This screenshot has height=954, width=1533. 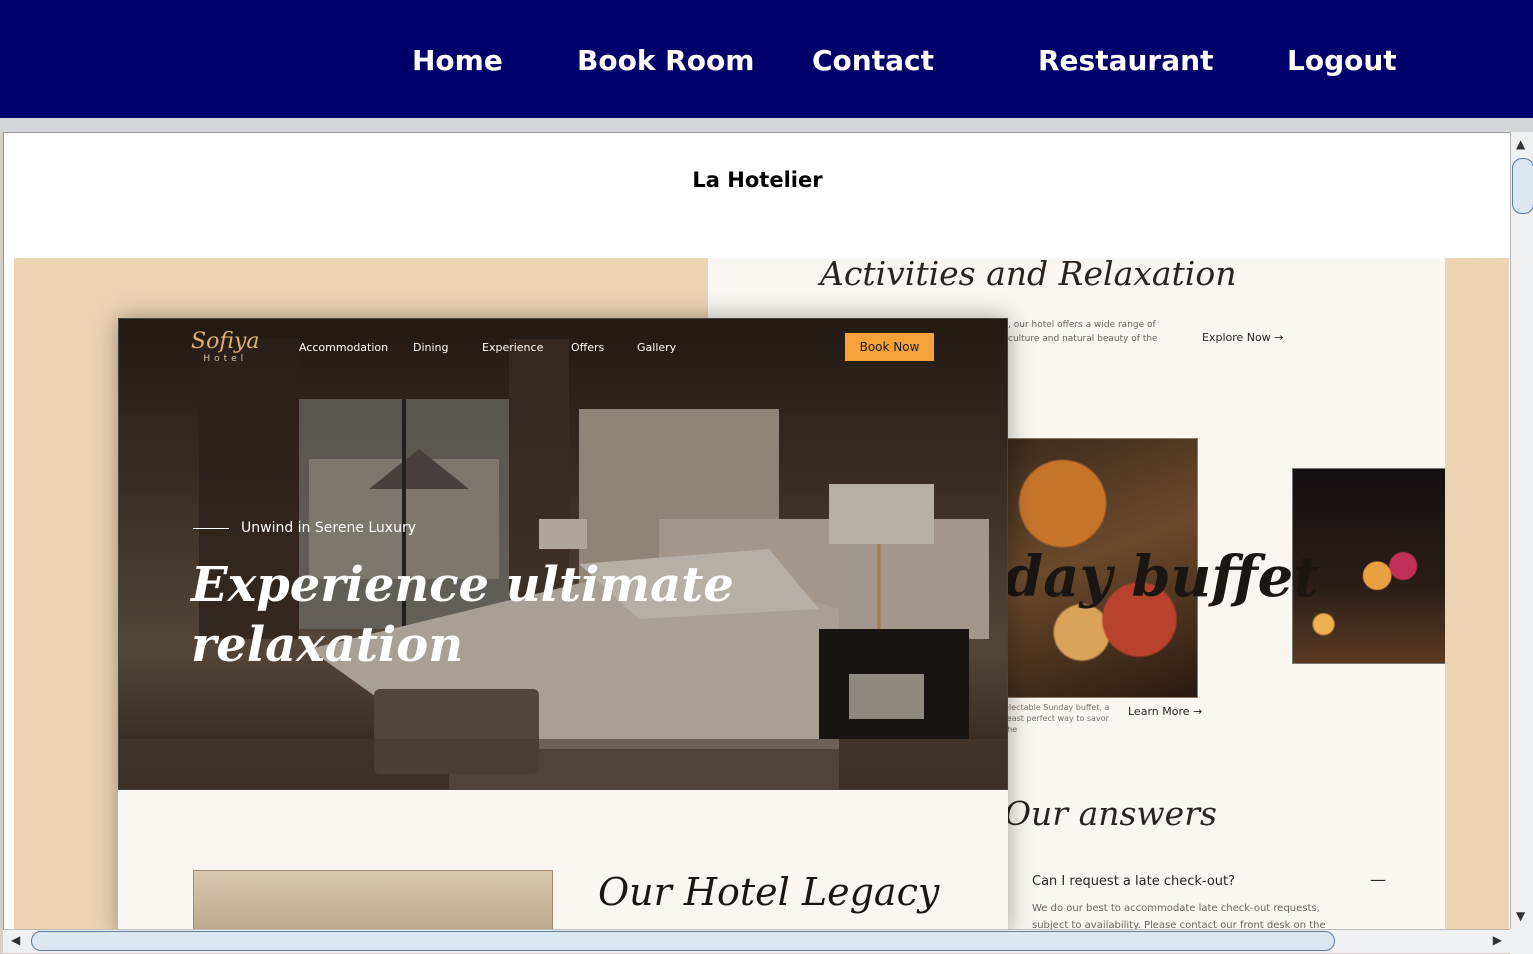 I want to click on nav-contact-link: Contact, so click(x=873, y=60).